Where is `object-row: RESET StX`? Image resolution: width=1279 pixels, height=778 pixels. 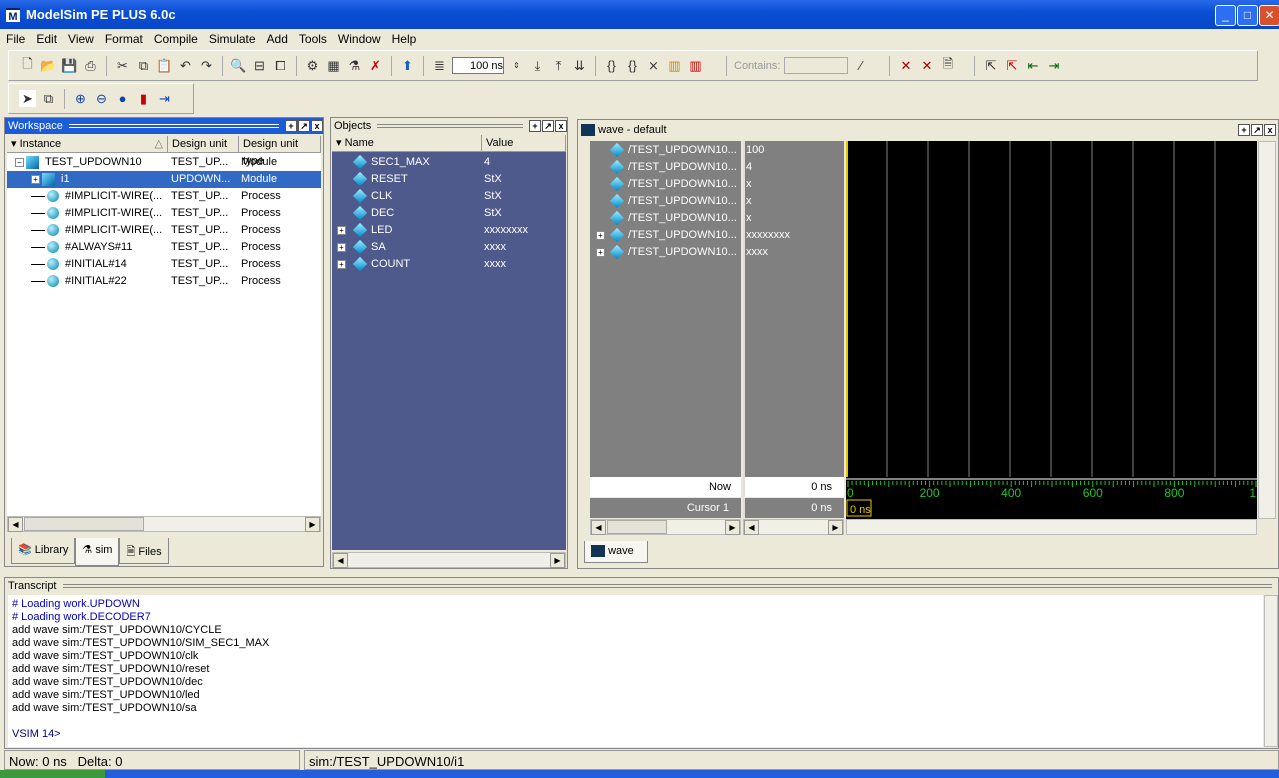 object-row: RESET StX is located at coordinates (449, 179).